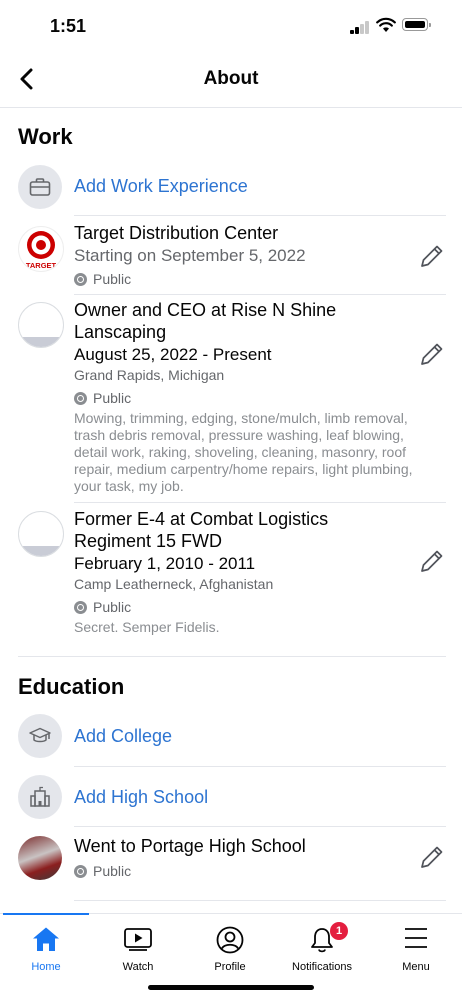 The width and height of the screenshot is (462, 1001). Describe the element at coordinates (148, 541) in the screenshot. I see `work-entry-title-line2: Regiment 15 FWD` at that location.